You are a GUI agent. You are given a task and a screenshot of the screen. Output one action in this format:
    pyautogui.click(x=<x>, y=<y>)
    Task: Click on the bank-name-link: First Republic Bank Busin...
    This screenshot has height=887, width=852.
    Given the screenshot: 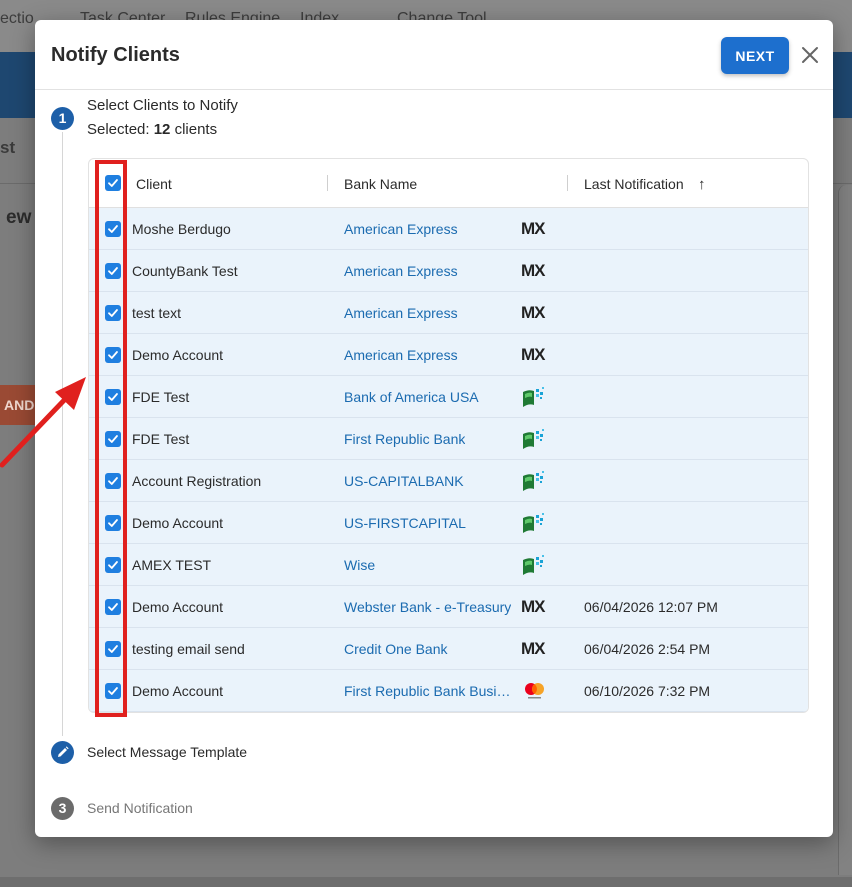 What is the action you would take?
    pyautogui.click(x=428, y=691)
    